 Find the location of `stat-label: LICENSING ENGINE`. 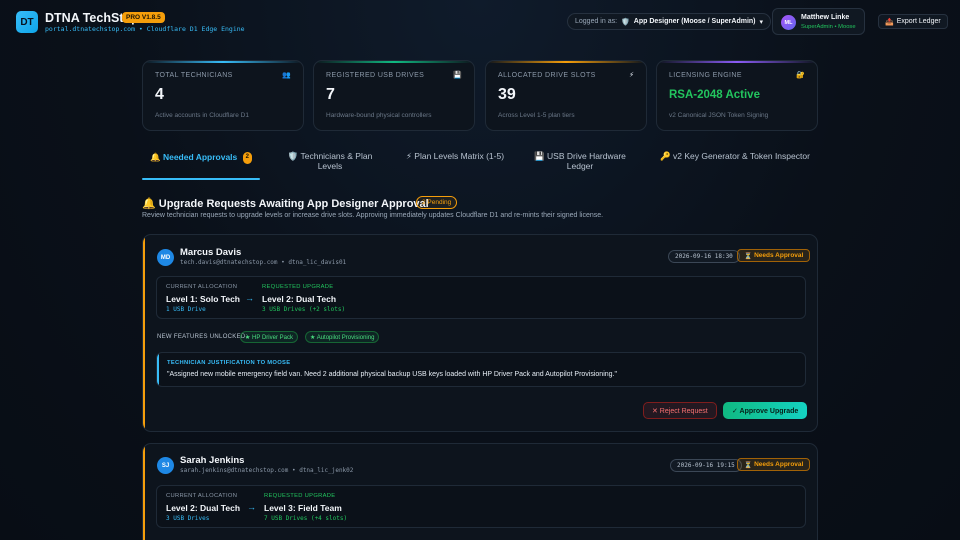

stat-label: LICENSING ENGINE is located at coordinates (705, 75).